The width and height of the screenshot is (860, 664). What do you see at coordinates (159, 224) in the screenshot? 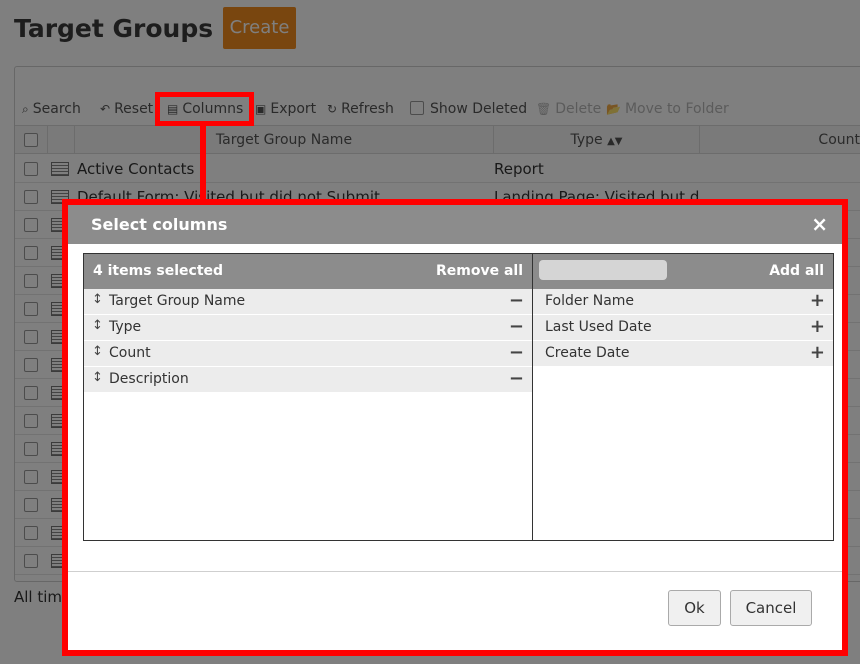
I see `dialog-title: Select columns` at bounding box center [159, 224].